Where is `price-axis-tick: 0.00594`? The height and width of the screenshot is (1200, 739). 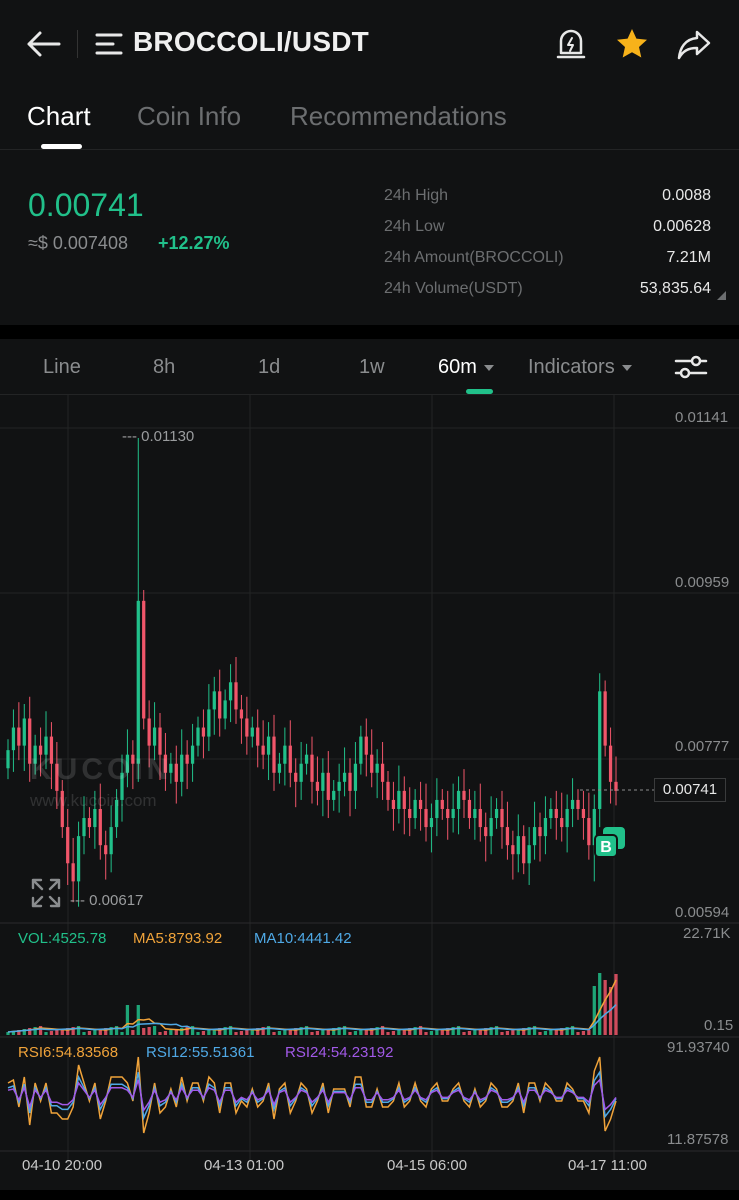
price-axis-tick: 0.00594 is located at coordinates (702, 912).